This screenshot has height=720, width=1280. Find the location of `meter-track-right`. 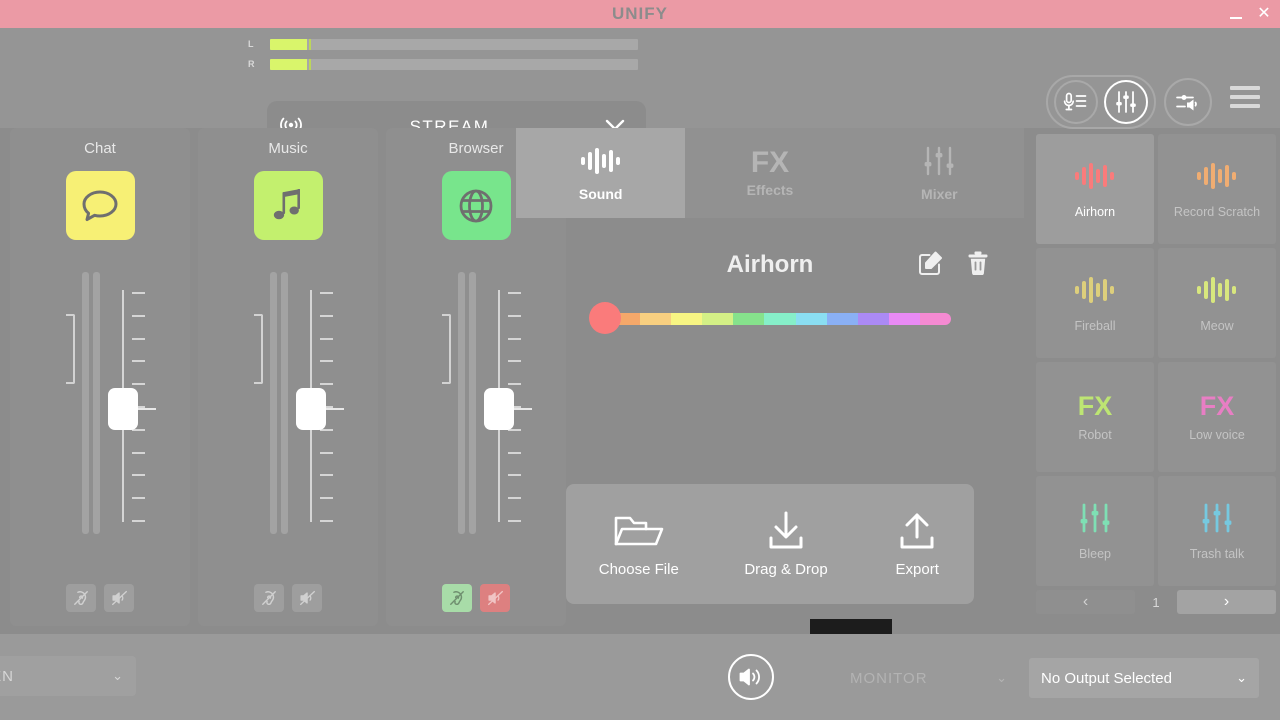

meter-track-right is located at coordinates (454, 64).